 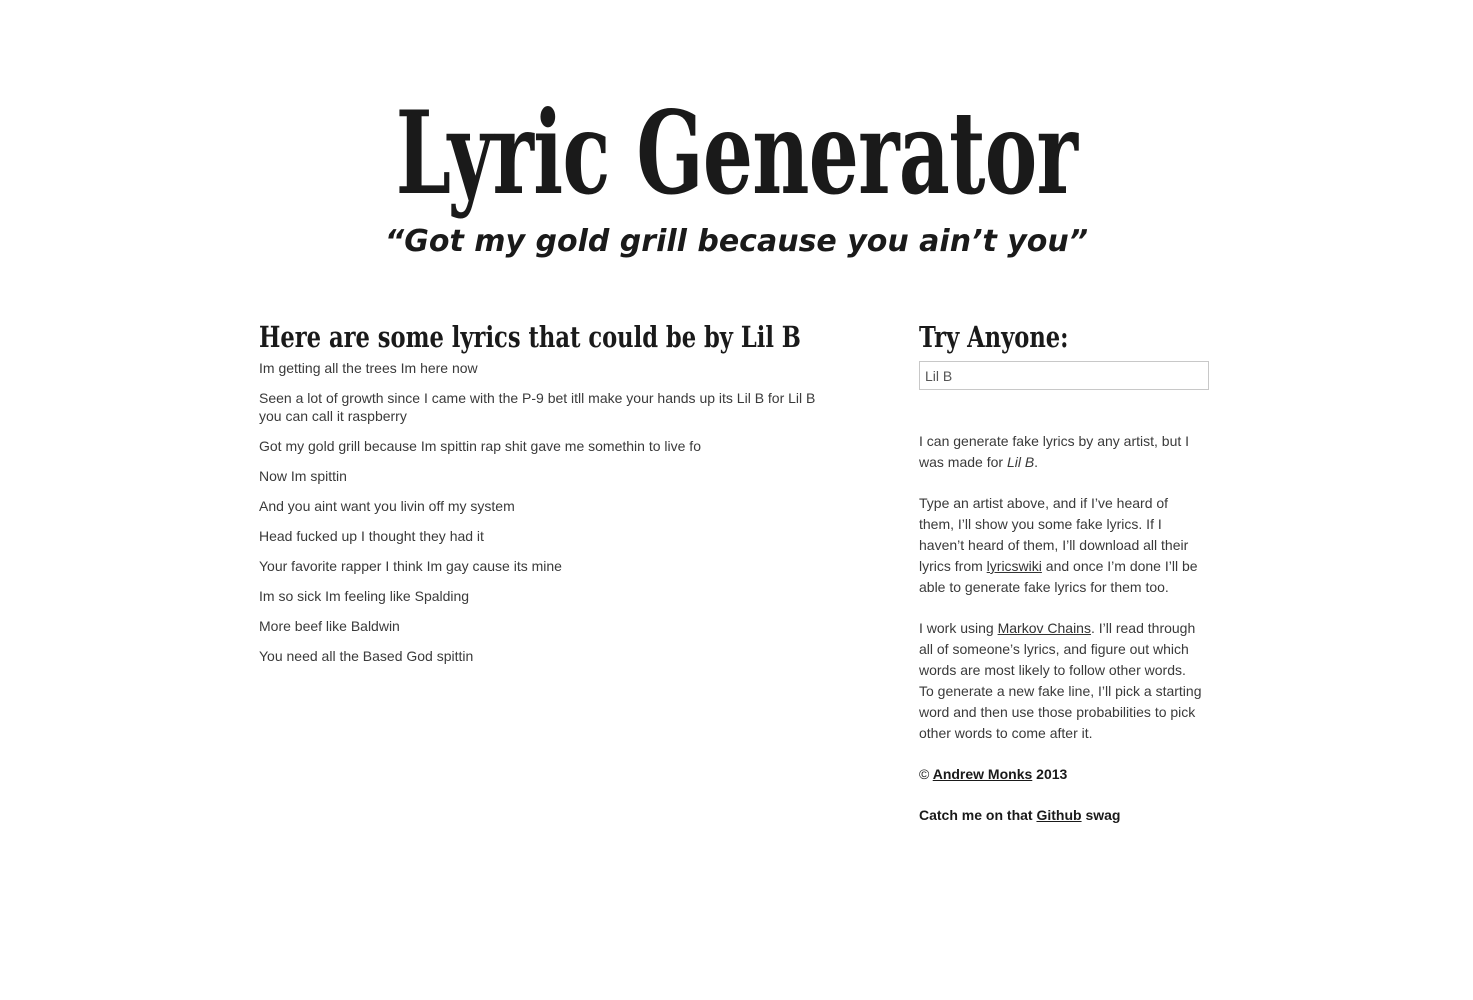 I want to click on copyright-line: © Andrew Monks 2013, so click(x=1061, y=774).